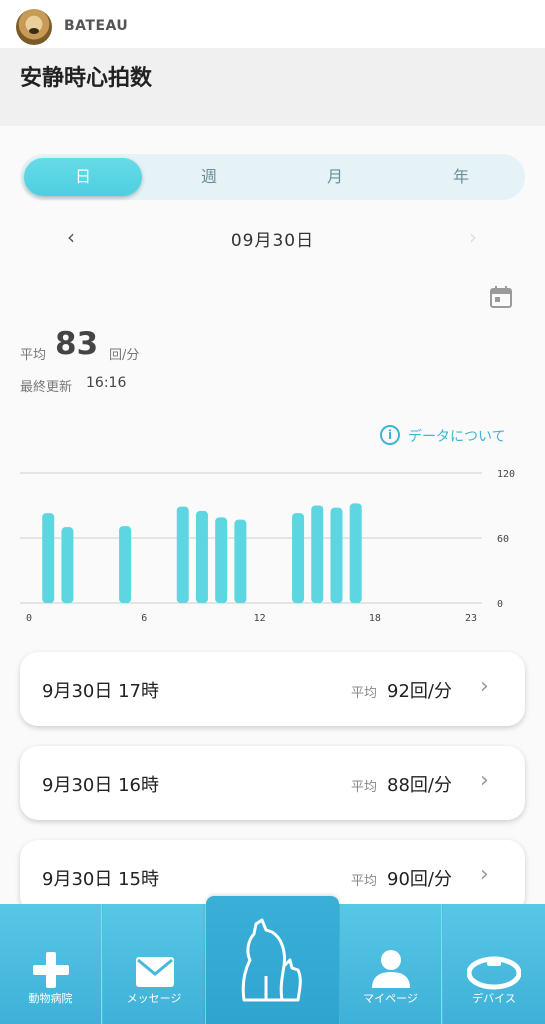 The height and width of the screenshot is (1024, 545). I want to click on nav-my-page: マイページ, so click(391, 964).